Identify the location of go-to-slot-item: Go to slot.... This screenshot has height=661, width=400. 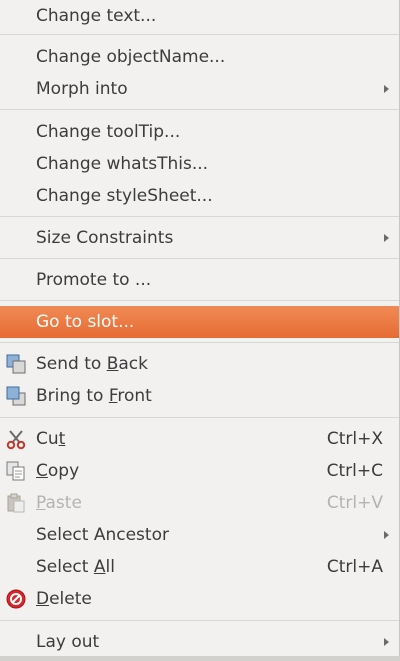
(199, 322).